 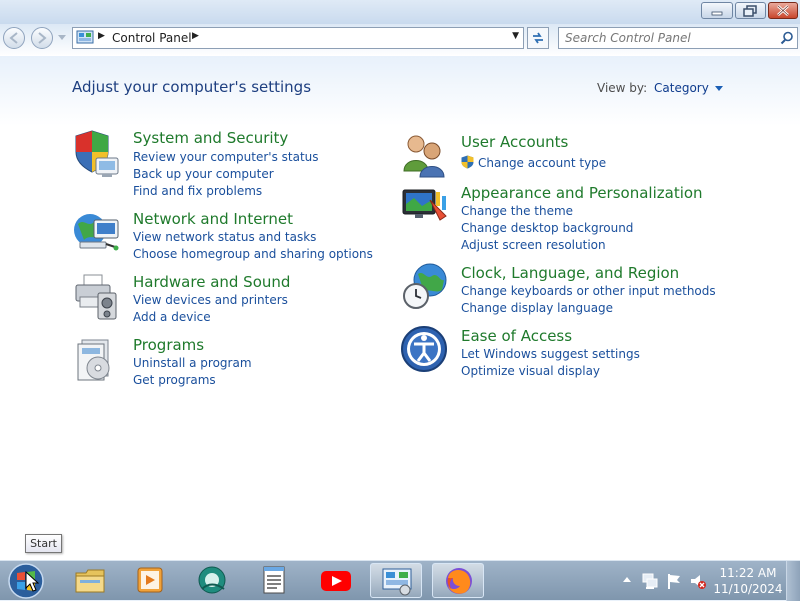 I want to click on printer-icon, so click(x=97, y=296).